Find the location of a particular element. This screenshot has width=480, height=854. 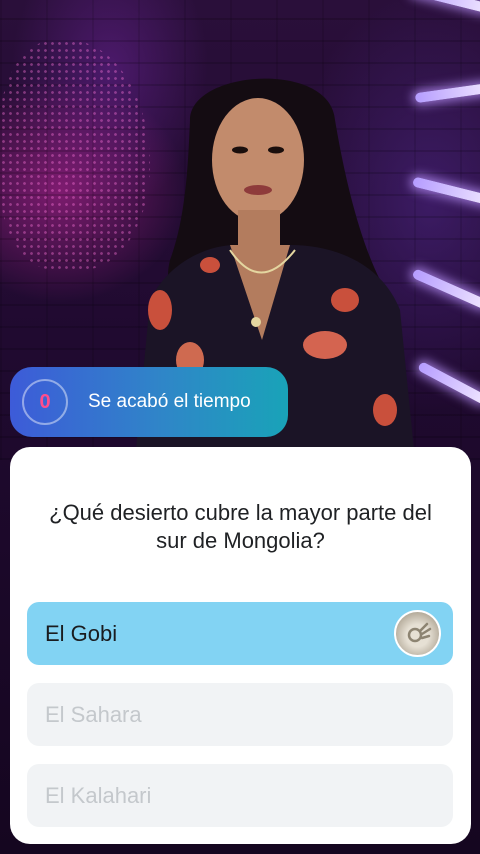

timer-status-pill: 0 Se acabó el tiempo is located at coordinates (149, 402).